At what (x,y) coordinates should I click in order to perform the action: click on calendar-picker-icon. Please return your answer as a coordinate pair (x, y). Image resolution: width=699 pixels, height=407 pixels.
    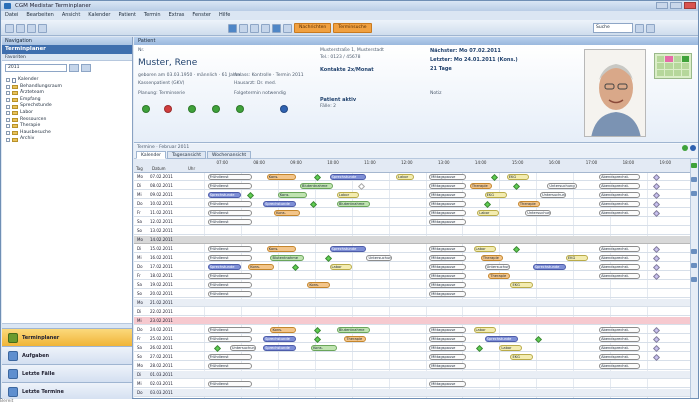
    Looking at the image, I should click on (86, 68).